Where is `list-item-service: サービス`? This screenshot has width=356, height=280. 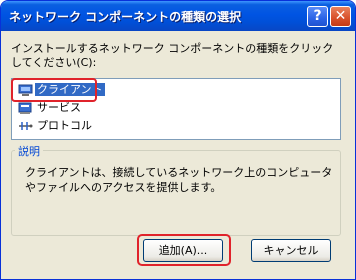
list-item-service: サービス is located at coordinates (50, 108).